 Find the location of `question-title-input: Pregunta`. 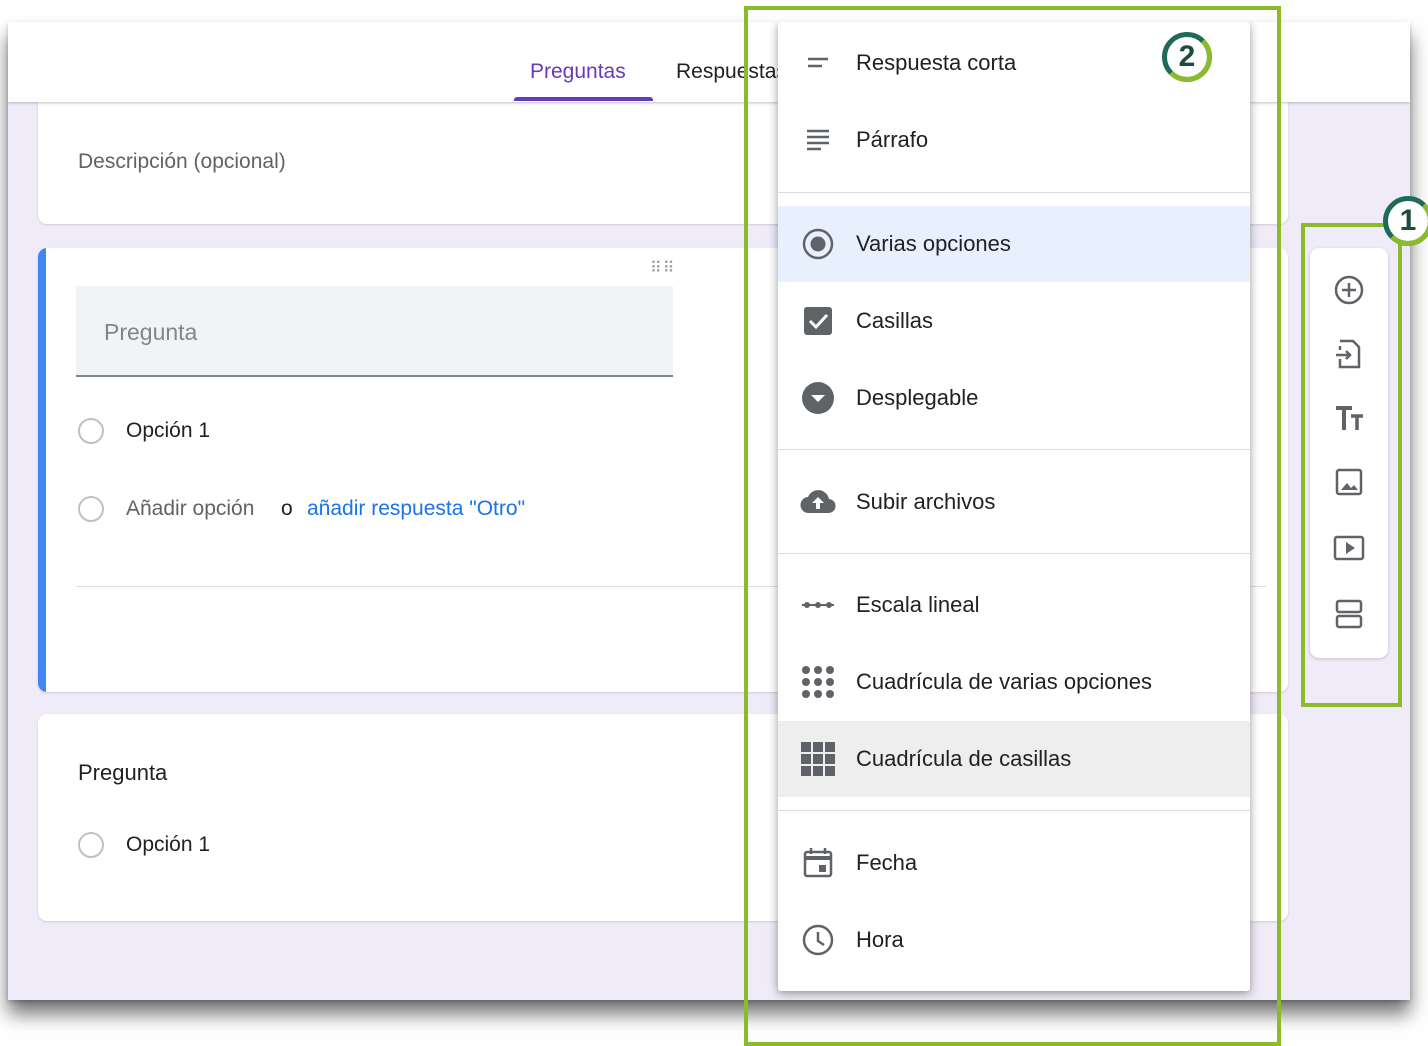

question-title-input: Pregunta is located at coordinates (374, 331).